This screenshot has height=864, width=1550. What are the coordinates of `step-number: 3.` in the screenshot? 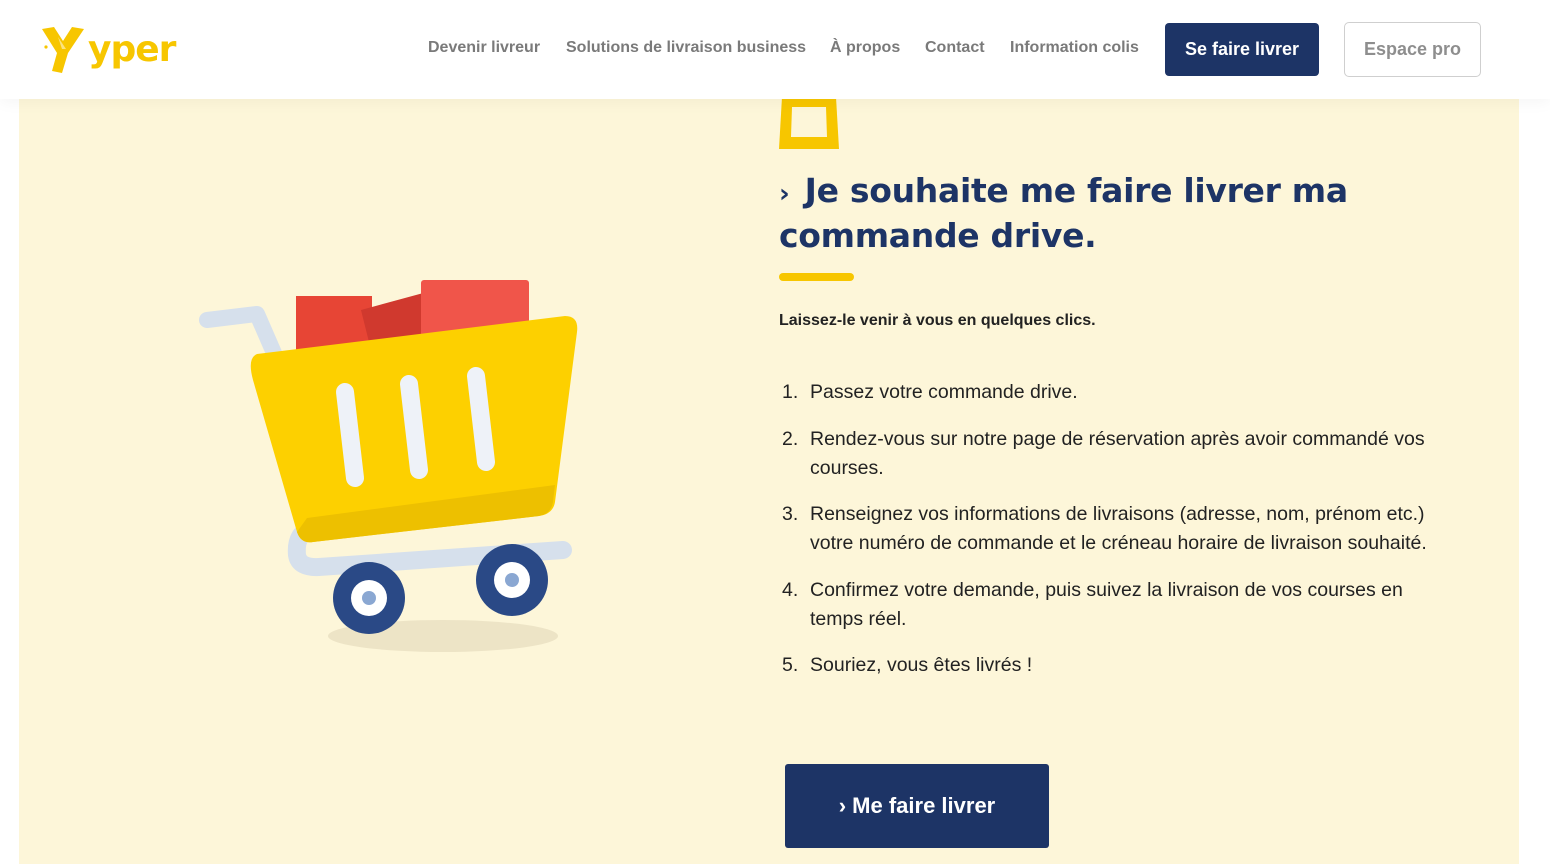 It's located at (790, 514).